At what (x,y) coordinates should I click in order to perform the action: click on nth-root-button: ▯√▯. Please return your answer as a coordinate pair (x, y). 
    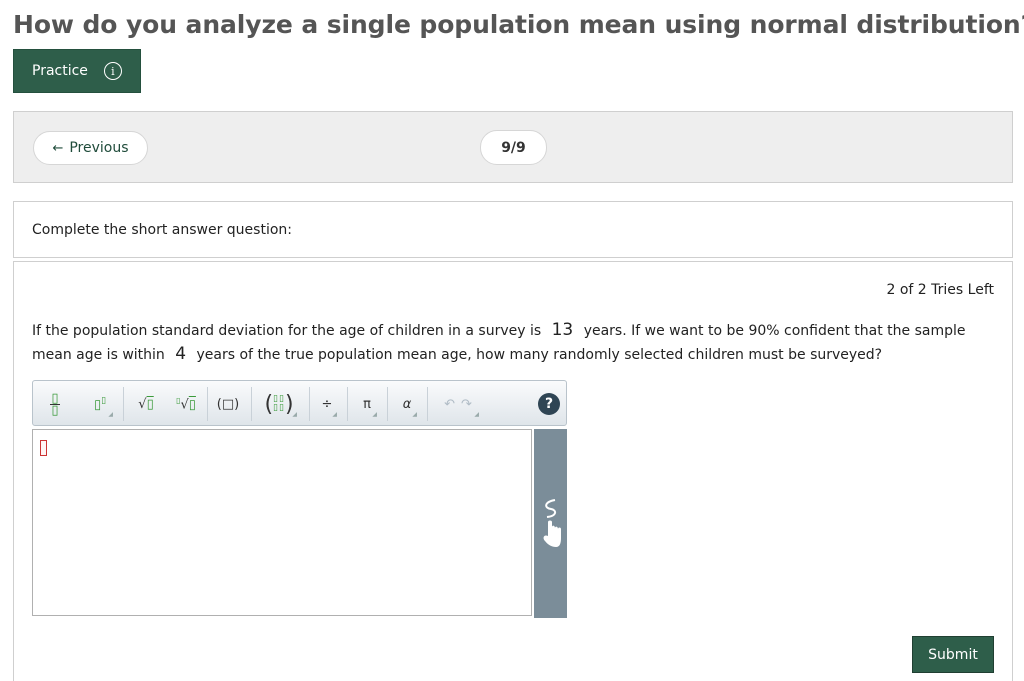
    Looking at the image, I should click on (186, 404).